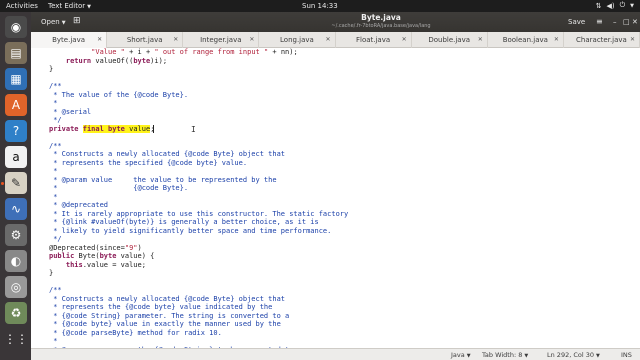 The height and width of the screenshot is (360, 640). I want to click on amazon-icon: a, so click(16, 157).